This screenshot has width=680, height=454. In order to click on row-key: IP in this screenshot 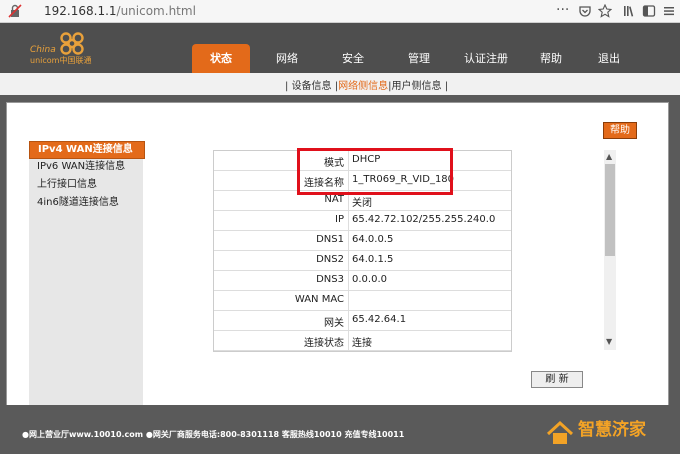, I will do `click(339, 219)`.